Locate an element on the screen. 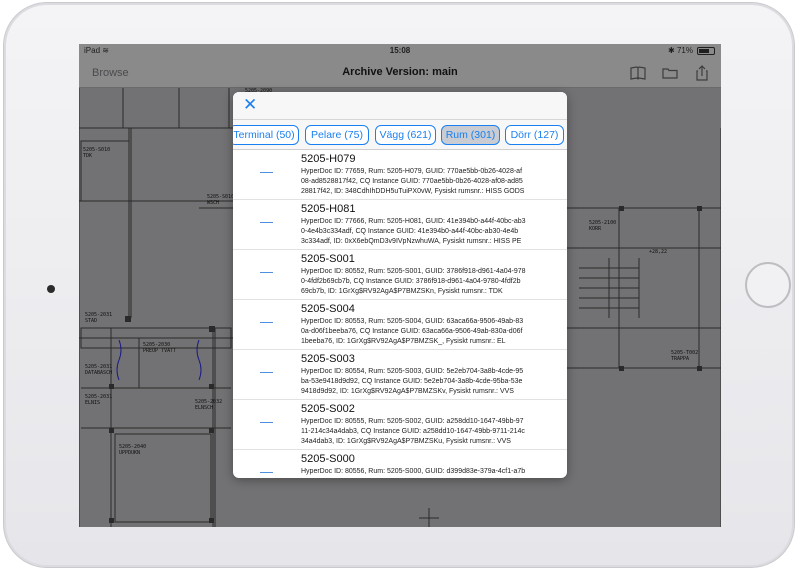  folder-icon is located at coordinates (670, 73).